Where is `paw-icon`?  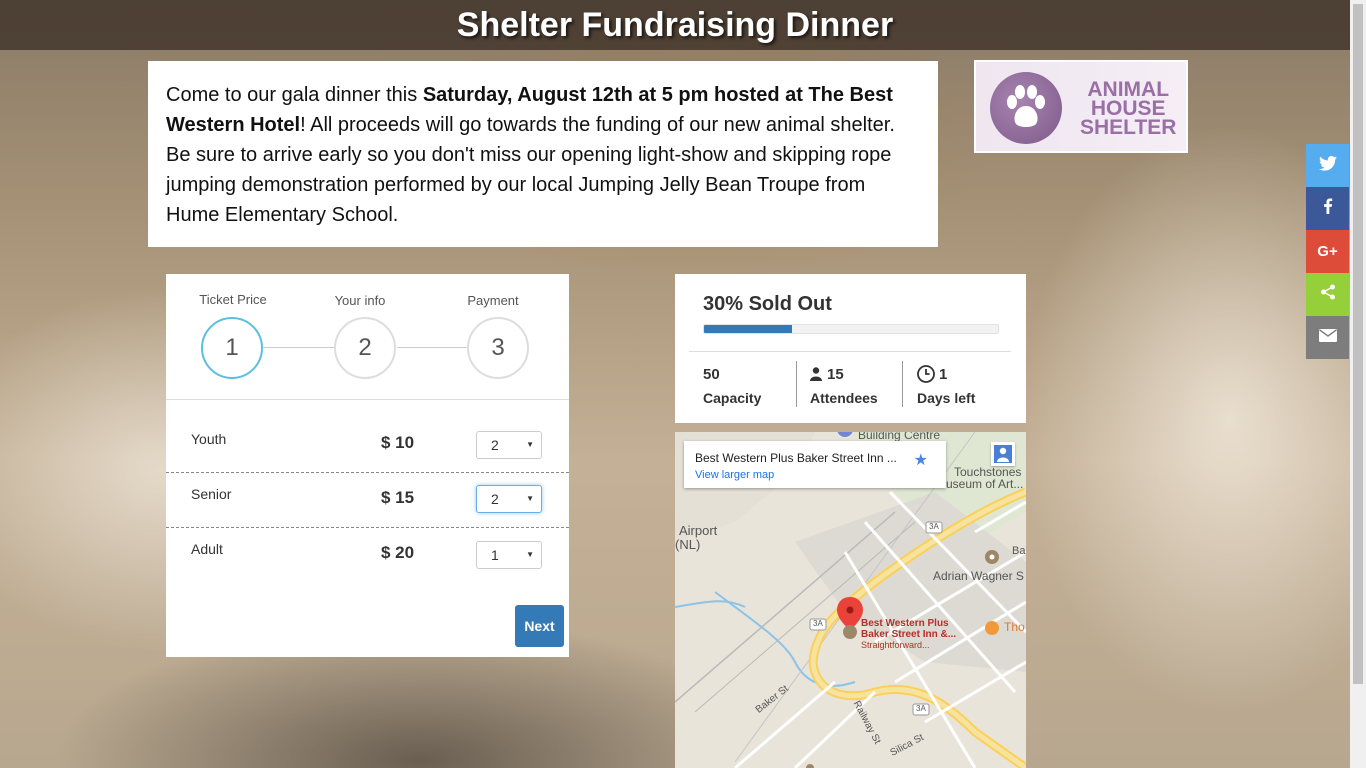
paw-icon is located at coordinates (1026, 108).